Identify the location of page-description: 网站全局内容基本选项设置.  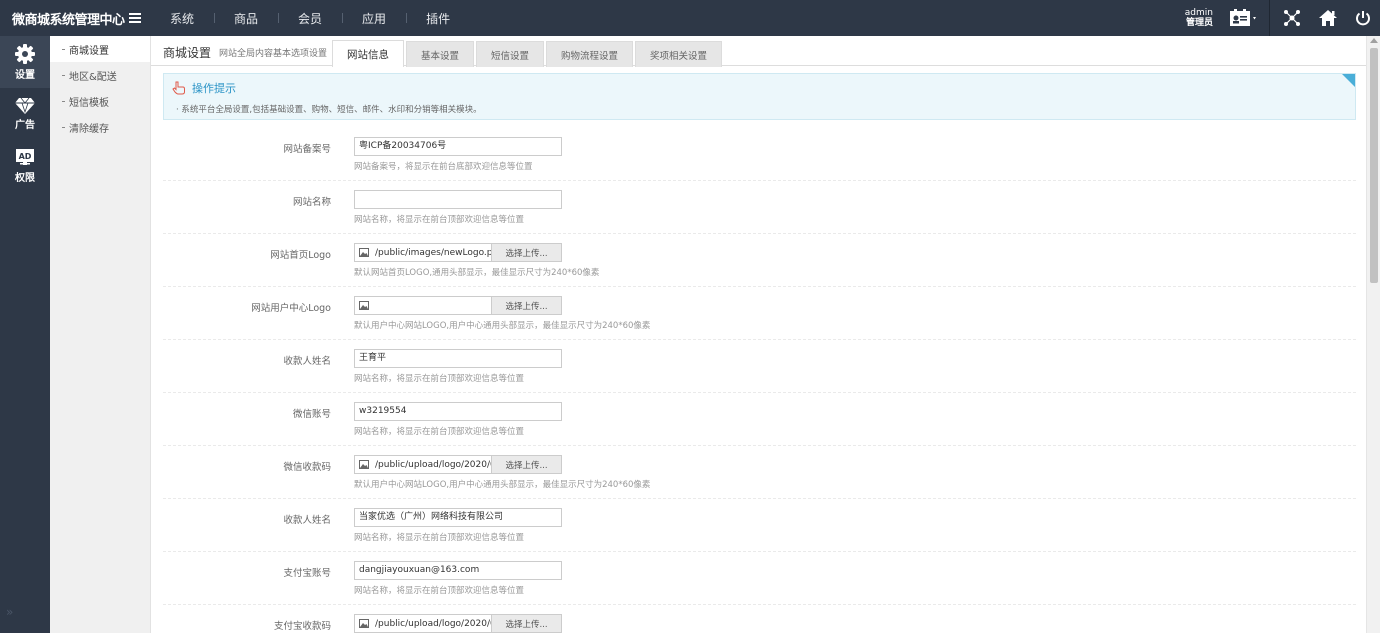
(273, 54).